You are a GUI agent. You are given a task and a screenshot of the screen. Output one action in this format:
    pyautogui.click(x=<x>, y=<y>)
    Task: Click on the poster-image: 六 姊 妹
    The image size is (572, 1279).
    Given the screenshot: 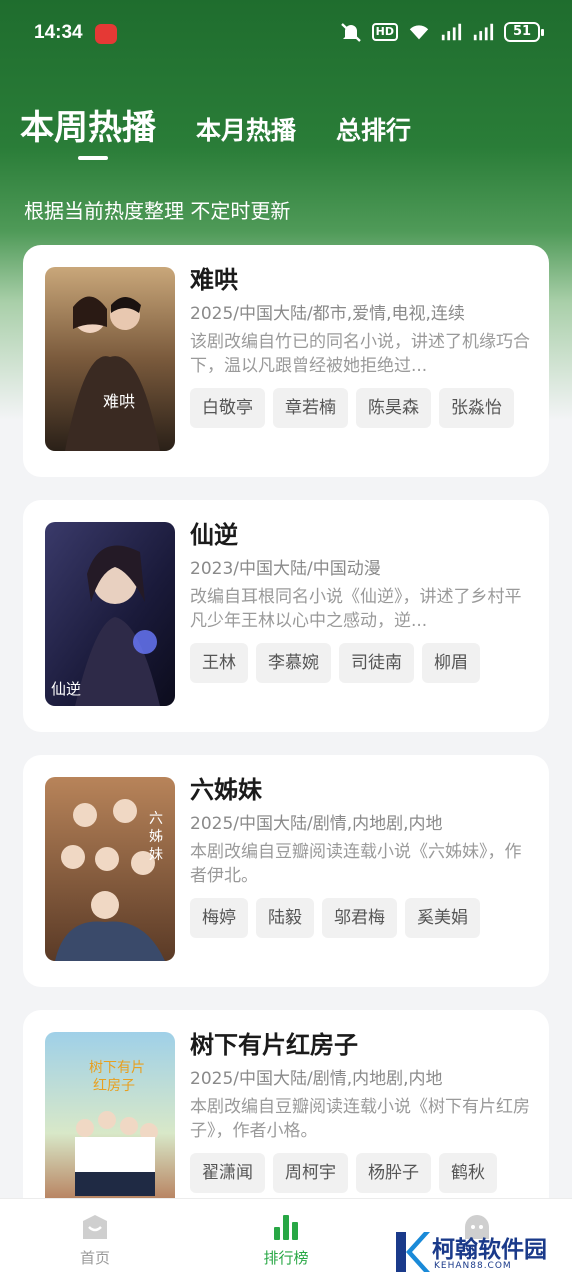 What is the action you would take?
    pyautogui.click(x=110, y=869)
    